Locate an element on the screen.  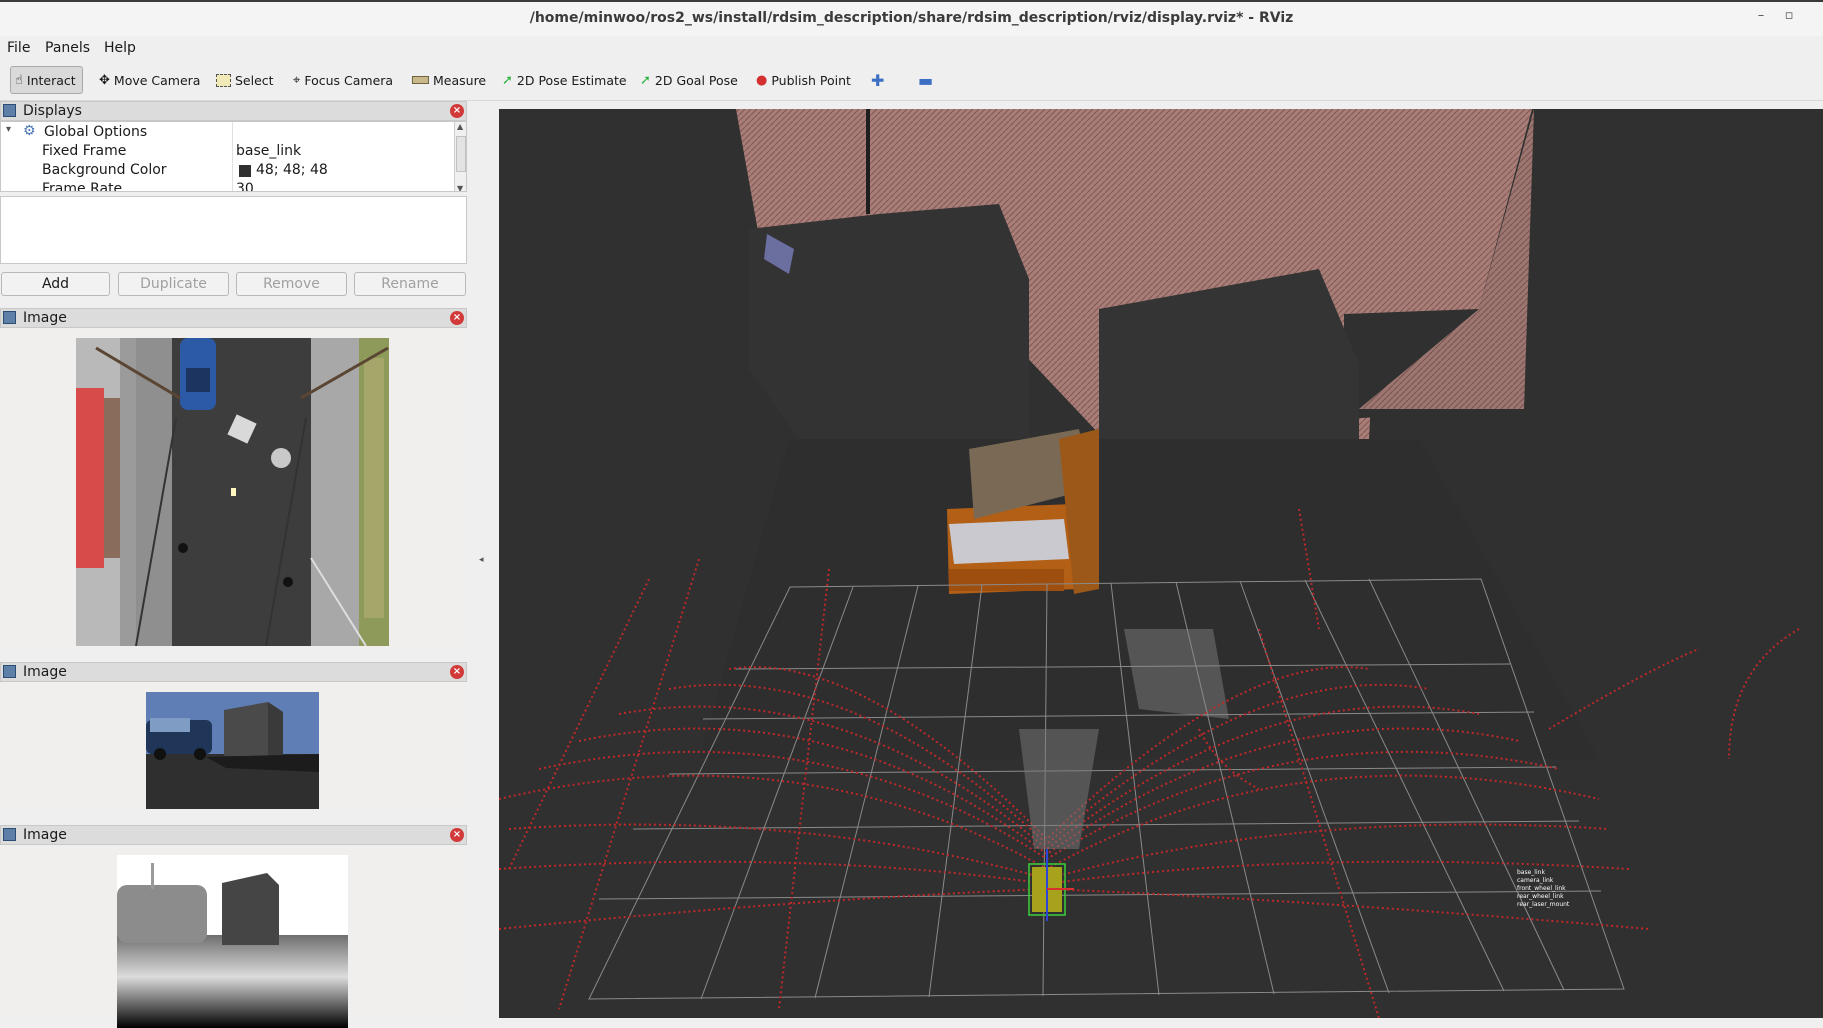
minus-icon: ▬ is located at coordinates (926, 80).